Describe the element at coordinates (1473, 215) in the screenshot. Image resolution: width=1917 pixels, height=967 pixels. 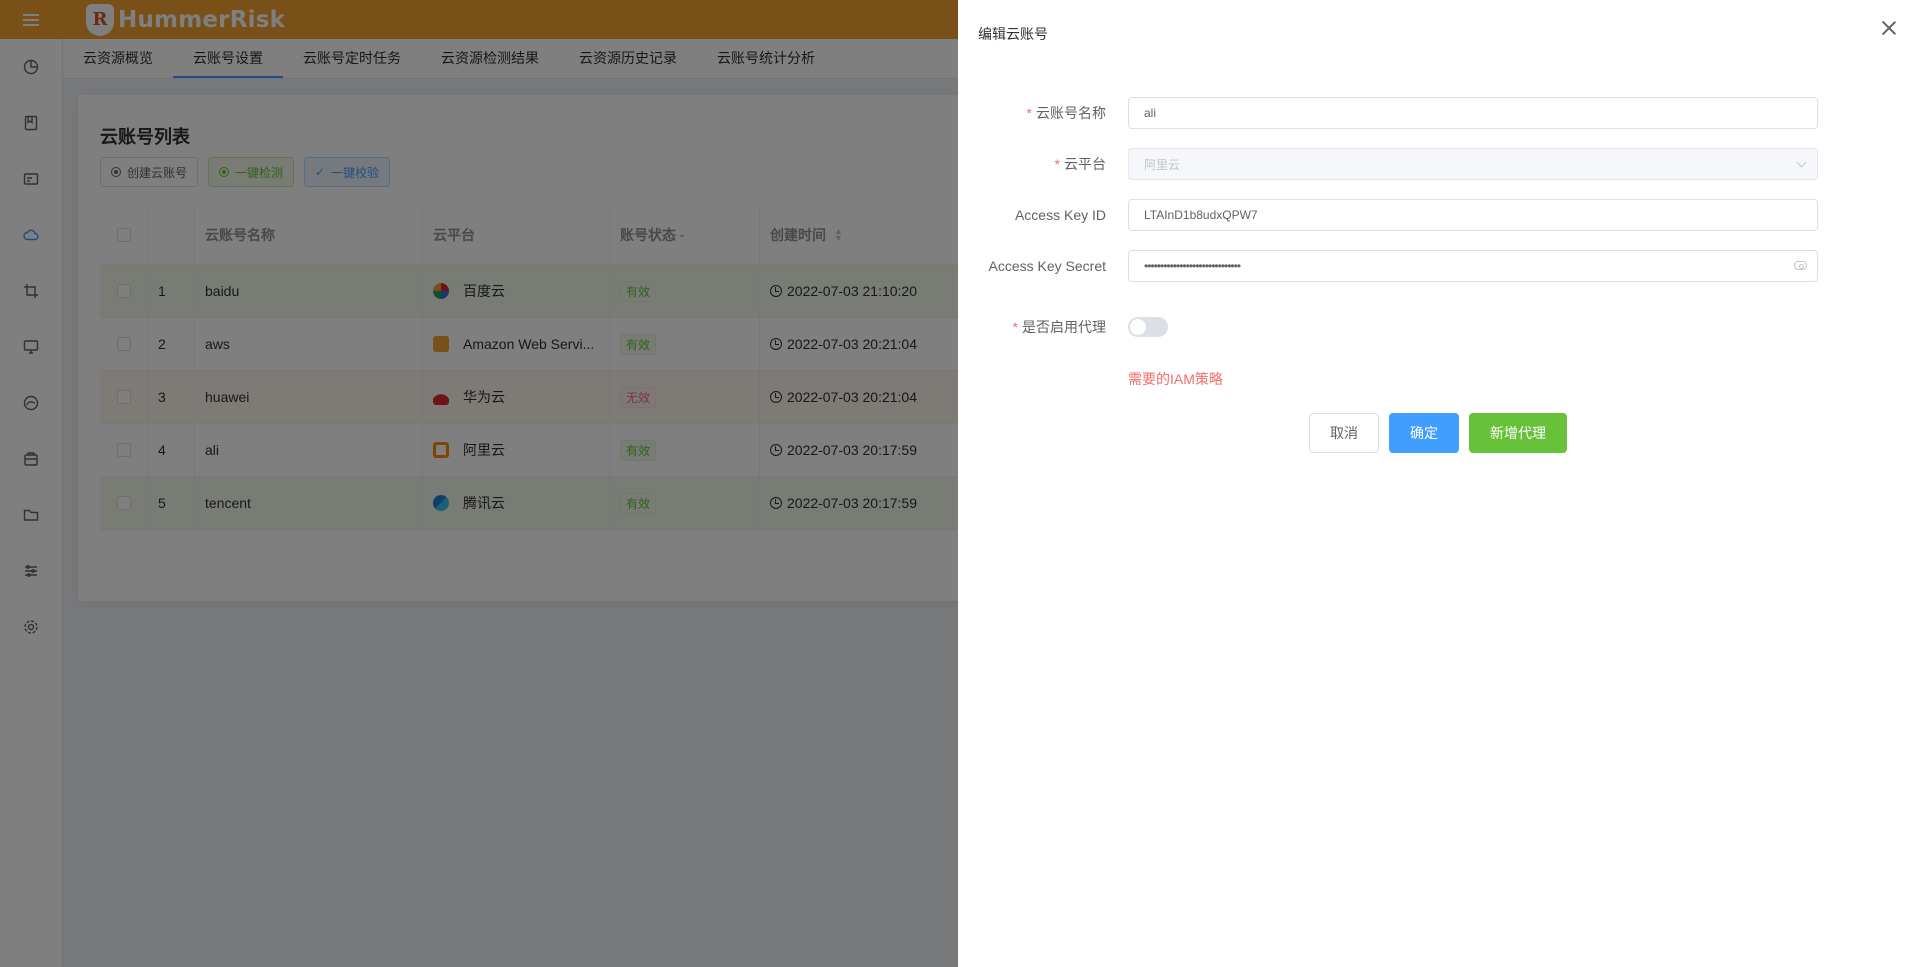
I see `access-key-id-input: LTAInD1b8udxQPW7` at that location.